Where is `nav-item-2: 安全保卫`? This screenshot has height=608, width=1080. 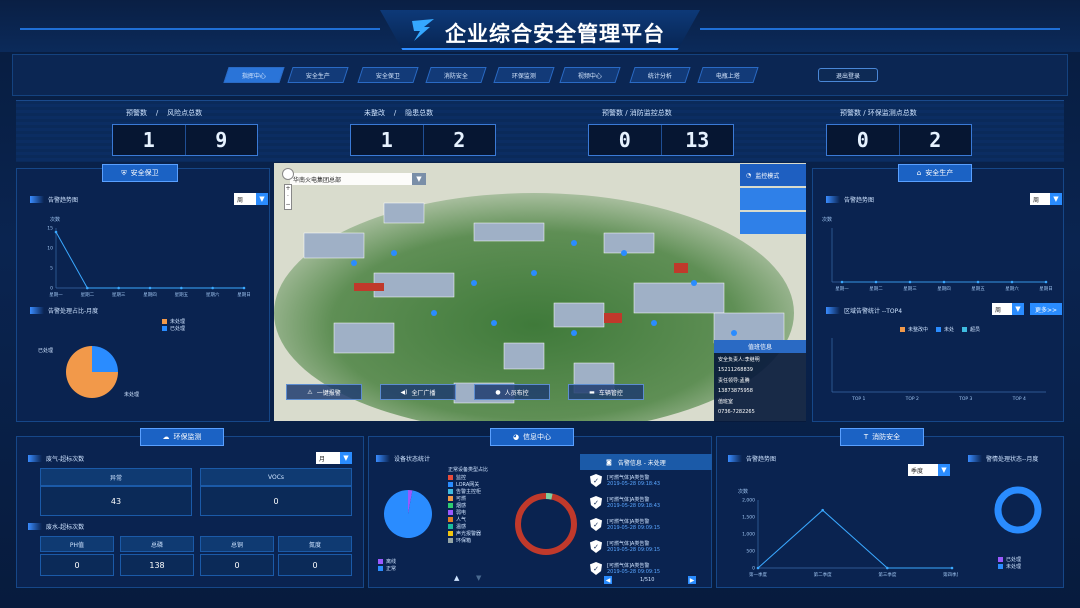 nav-item-2: 安全保卫 is located at coordinates (388, 75).